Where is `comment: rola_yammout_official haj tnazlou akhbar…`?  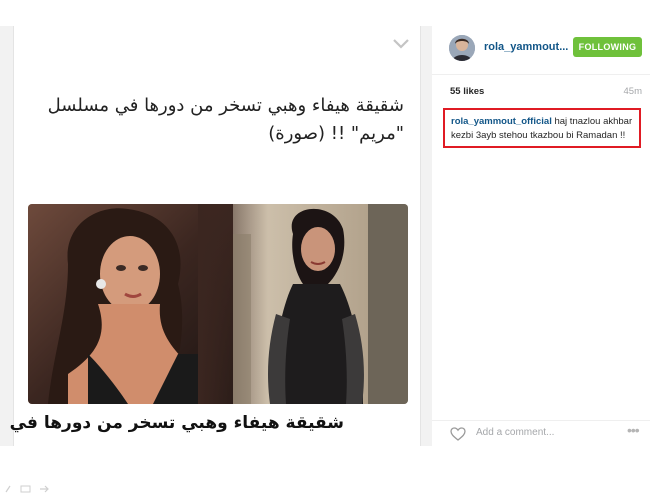
comment: rola_yammout_official haj tnazlou akhbar… is located at coordinates (542, 126).